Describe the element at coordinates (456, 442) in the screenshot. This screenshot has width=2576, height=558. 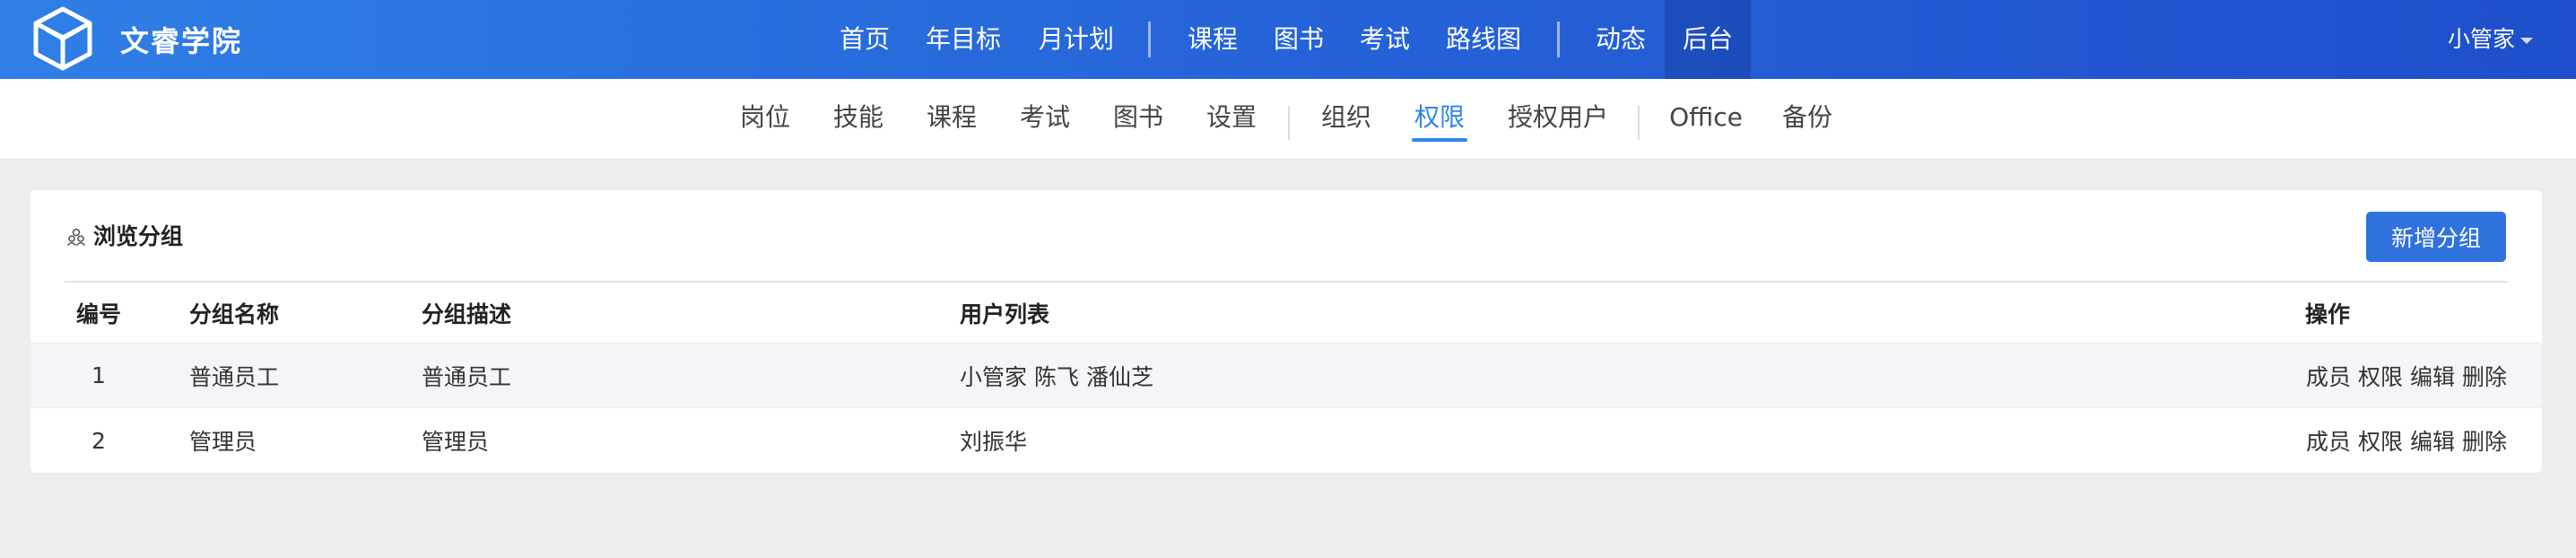
I see `row-desc: 管理员` at that location.